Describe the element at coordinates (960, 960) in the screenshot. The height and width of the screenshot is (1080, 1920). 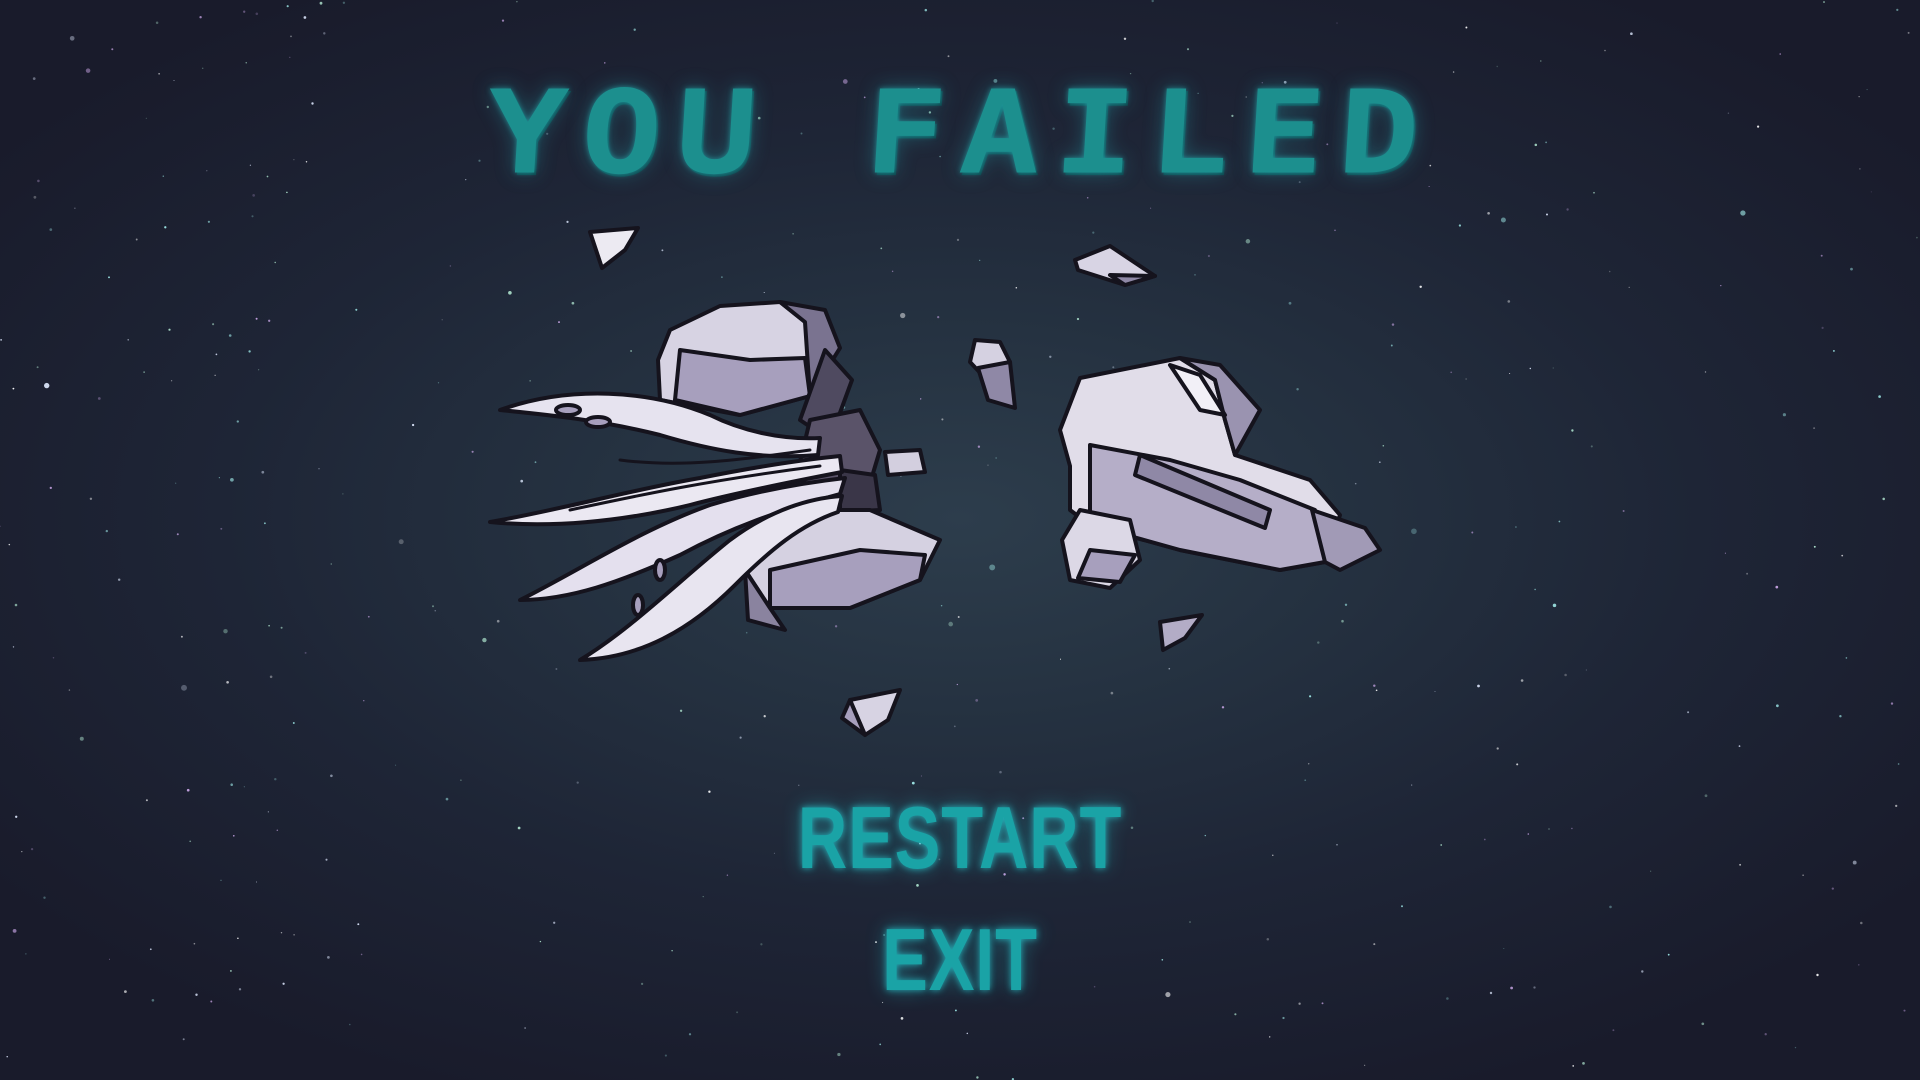
I see `exit-button: EXIT` at that location.